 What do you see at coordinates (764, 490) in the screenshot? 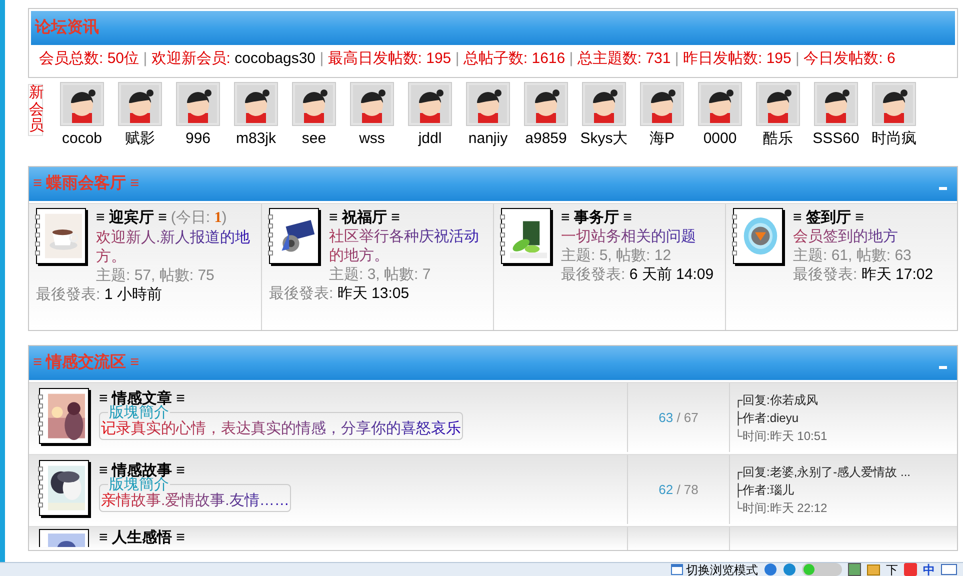
I see `last-author-text: ├作者:瑙儿` at bounding box center [764, 490].